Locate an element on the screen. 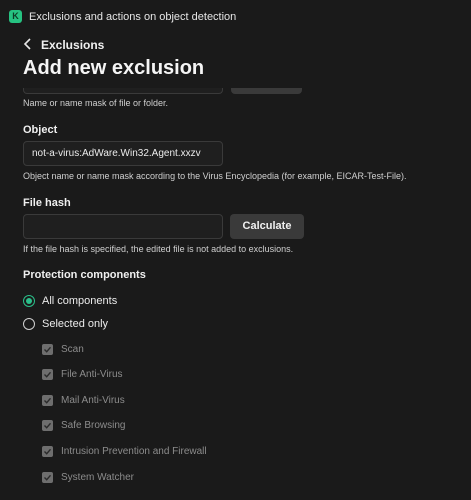 This screenshot has height=500, width=471. checkbox-system-watcher: System Watcher is located at coordinates (88, 477).